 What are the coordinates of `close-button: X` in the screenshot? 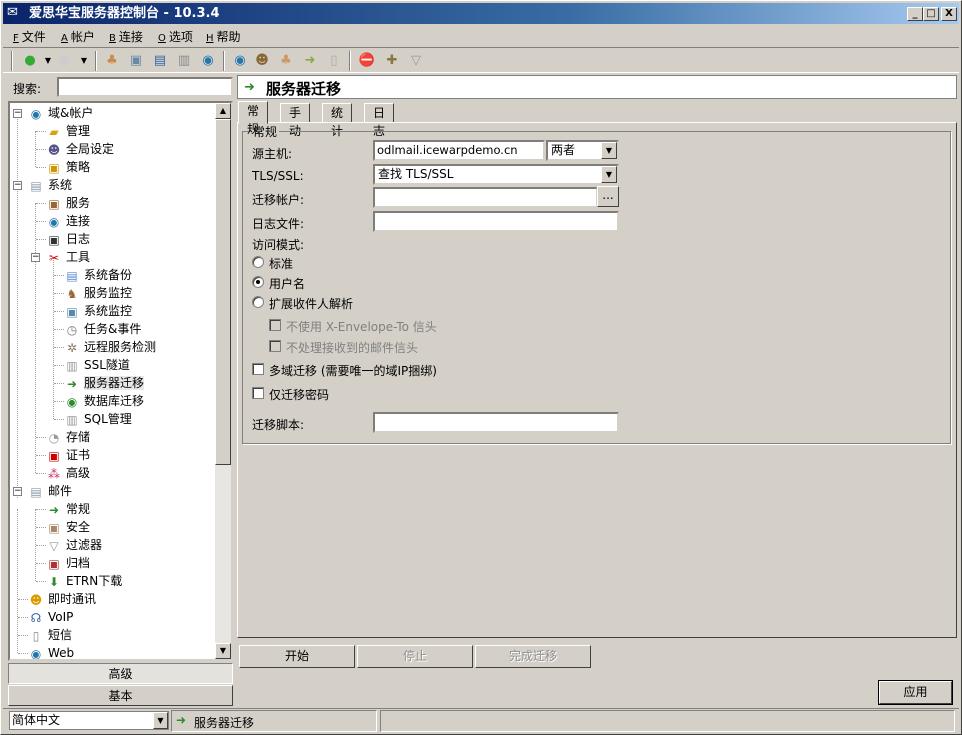 It's located at (949, 14).